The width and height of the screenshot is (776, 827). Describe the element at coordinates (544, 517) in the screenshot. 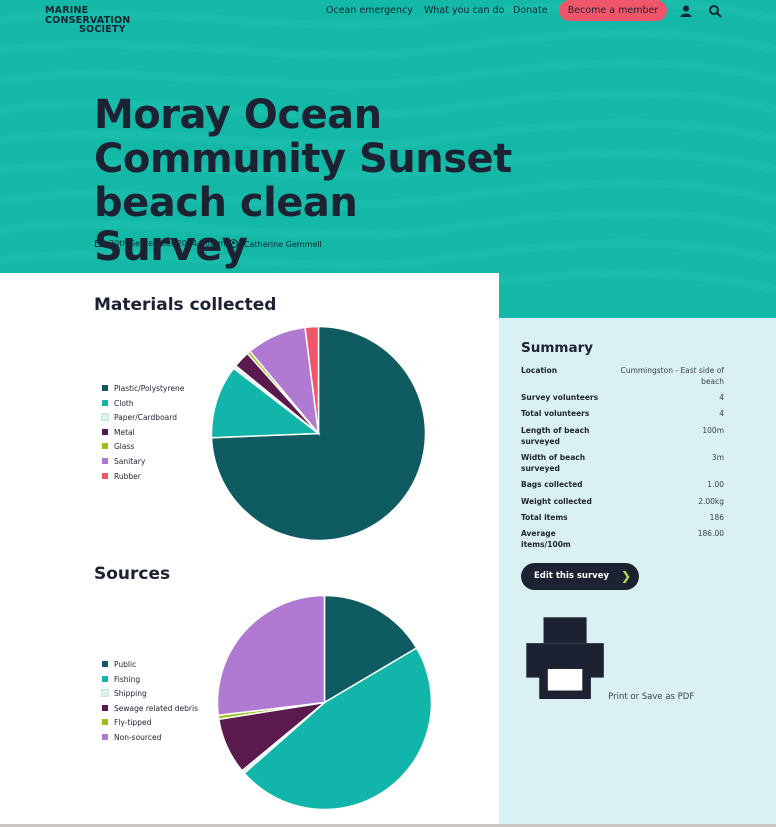

I see `summary-key: Total items` at that location.